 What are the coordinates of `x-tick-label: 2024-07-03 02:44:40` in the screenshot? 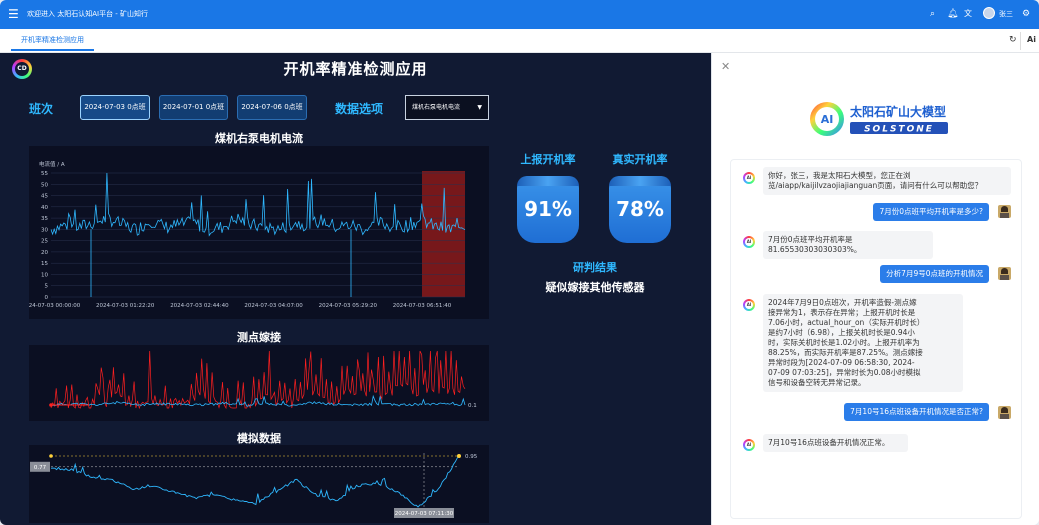 It's located at (199, 306).